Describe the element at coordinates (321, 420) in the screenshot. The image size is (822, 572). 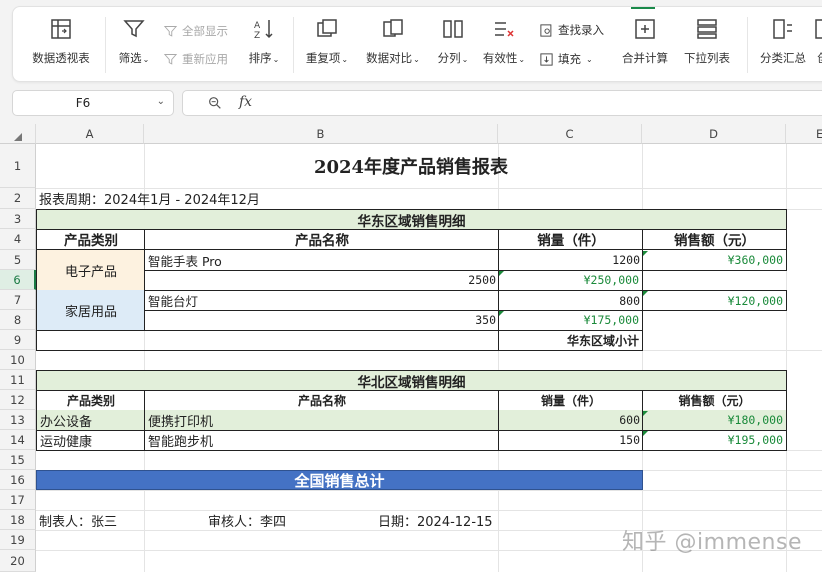
I see `product-name-cell: 便携打印机` at that location.